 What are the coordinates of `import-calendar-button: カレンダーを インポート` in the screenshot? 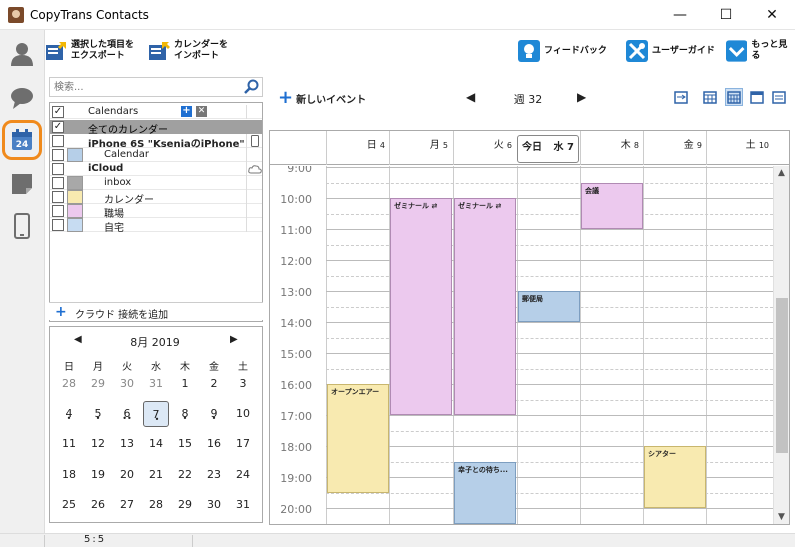 It's located at (188, 51).